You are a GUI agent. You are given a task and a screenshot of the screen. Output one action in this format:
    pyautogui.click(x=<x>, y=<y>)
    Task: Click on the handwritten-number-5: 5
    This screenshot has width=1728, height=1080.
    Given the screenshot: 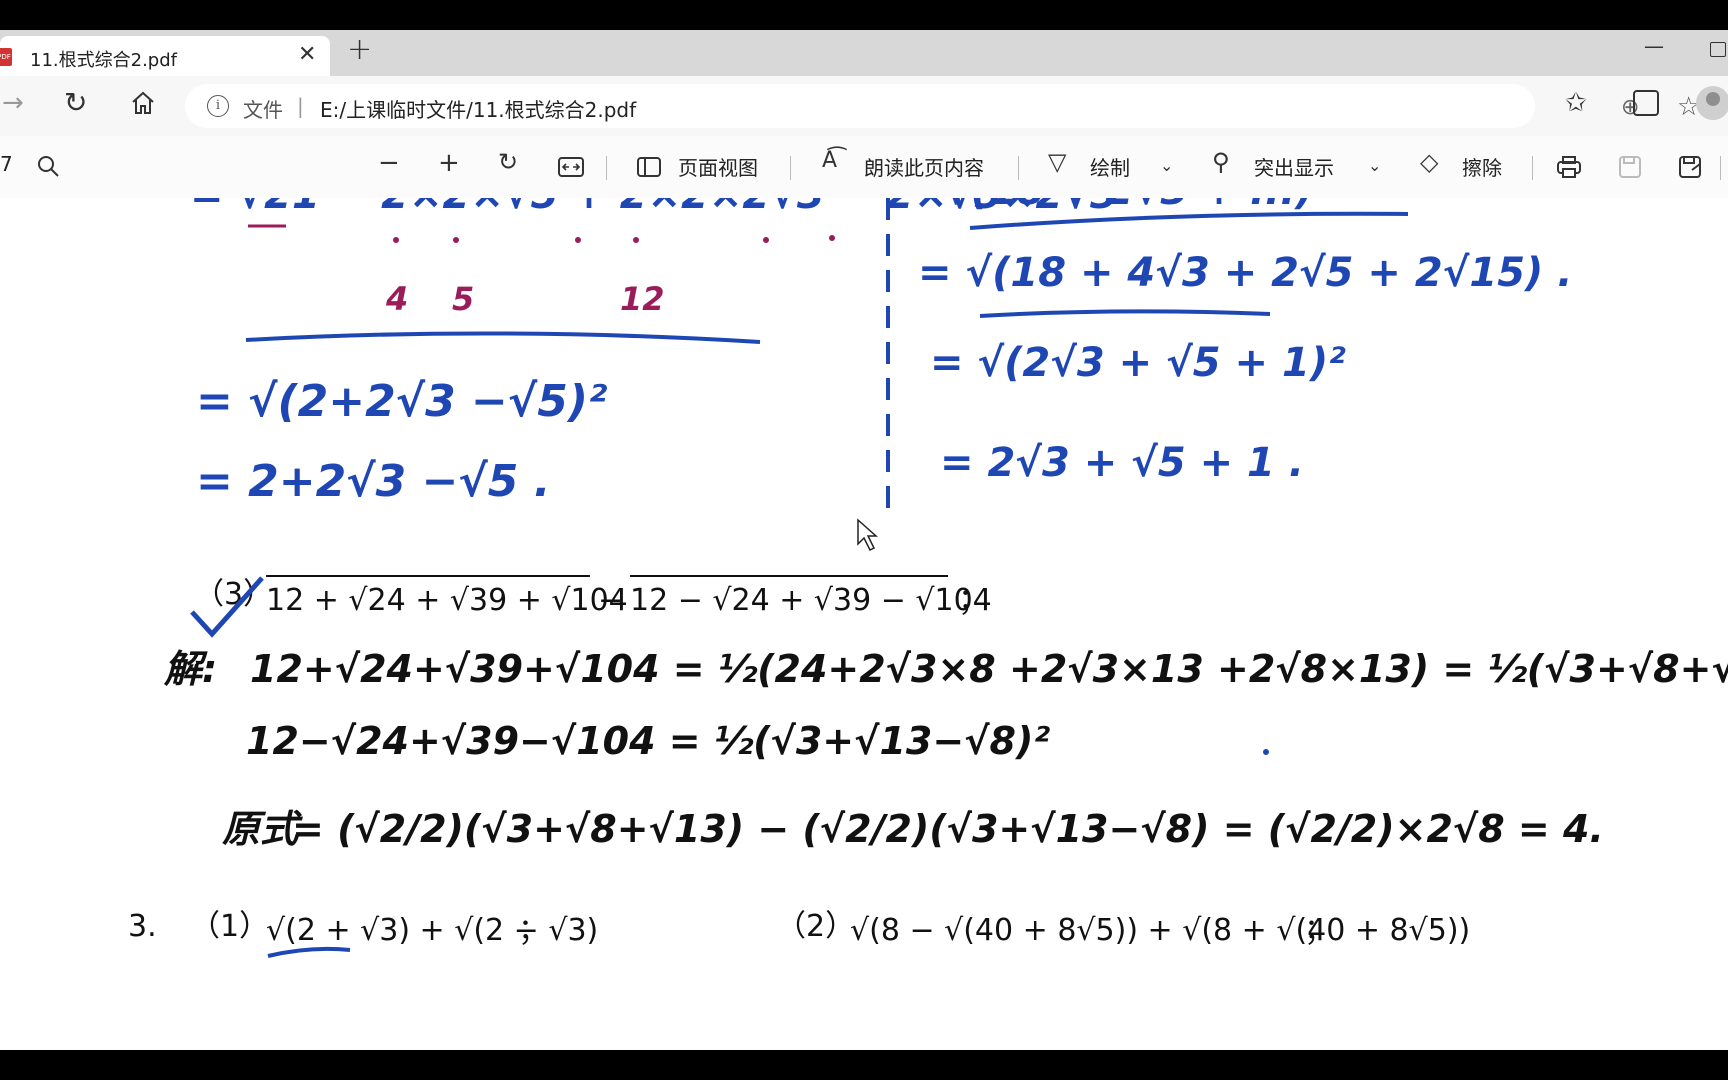 What is the action you would take?
    pyautogui.click(x=463, y=299)
    